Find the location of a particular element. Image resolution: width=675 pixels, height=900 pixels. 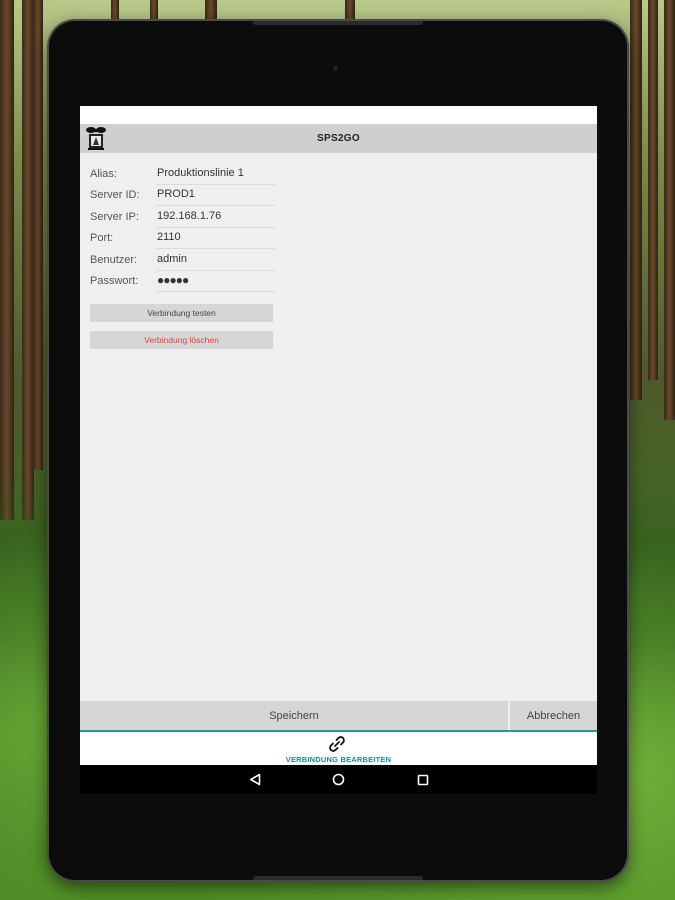

front-camera is located at coordinates (335, 68).